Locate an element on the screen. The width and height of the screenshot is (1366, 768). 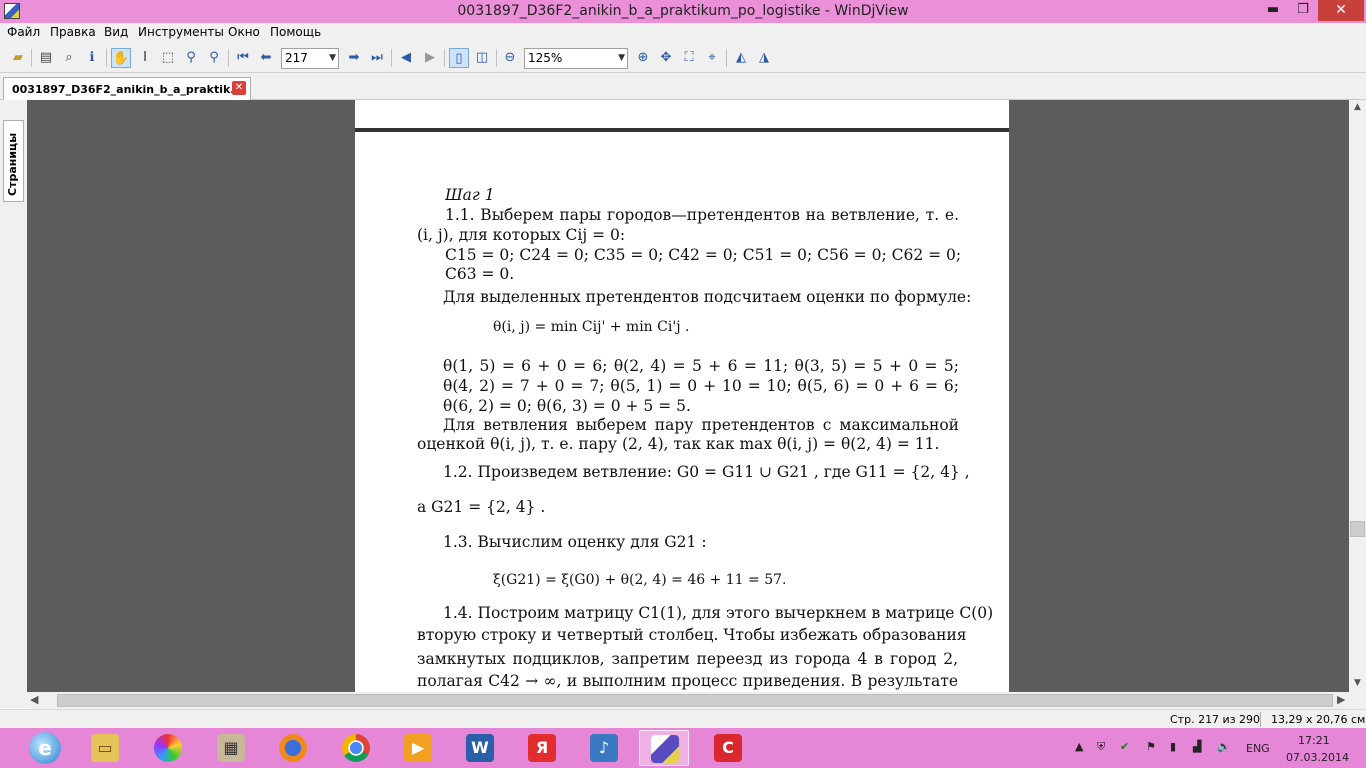
pages-panel-tab: Страницы is located at coordinates (13, 161).